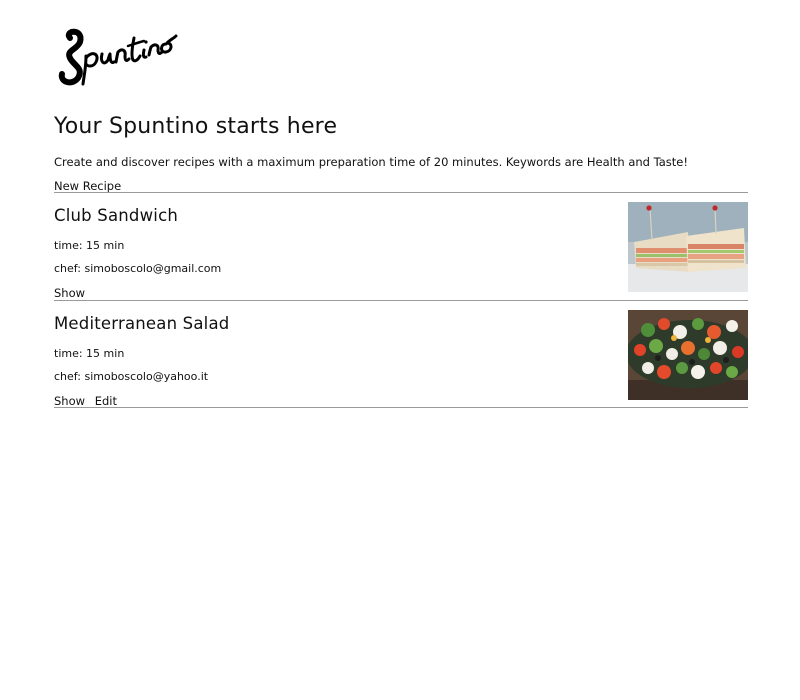  I want to click on recipe-title: Mediterranean Salad, so click(142, 323).